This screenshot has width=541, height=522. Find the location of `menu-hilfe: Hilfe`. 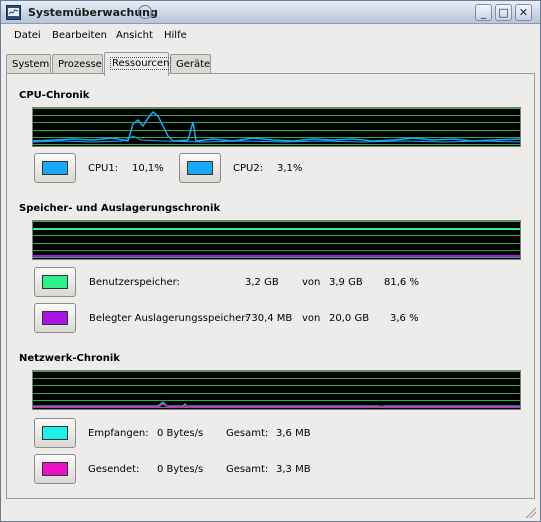

menu-hilfe: Hilfe is located at coordinates (175, 35).